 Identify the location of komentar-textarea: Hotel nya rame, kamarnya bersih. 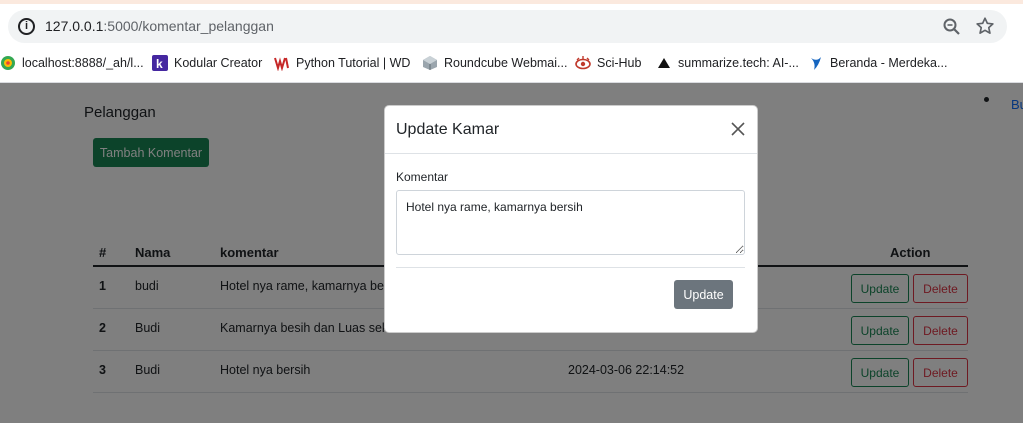
(570, 222).